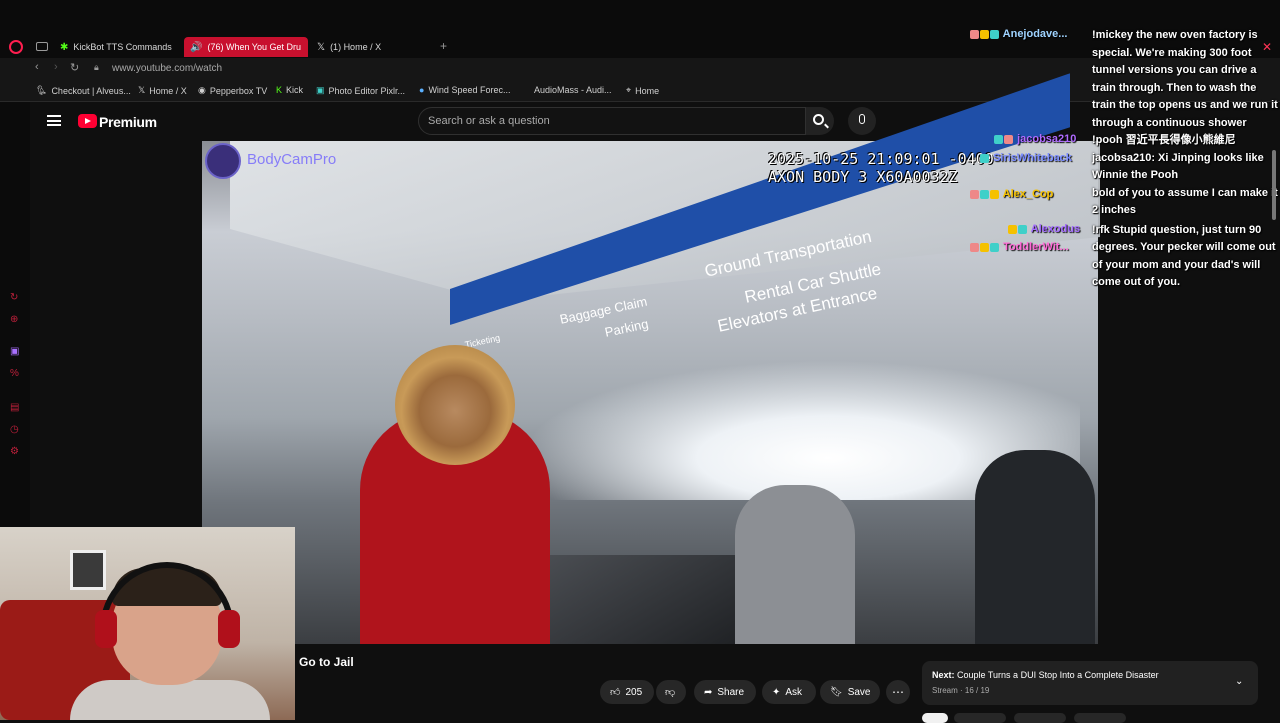  Describe the element at coordinates (1035, 547) in the screenshot. I see `video-person` at that location.